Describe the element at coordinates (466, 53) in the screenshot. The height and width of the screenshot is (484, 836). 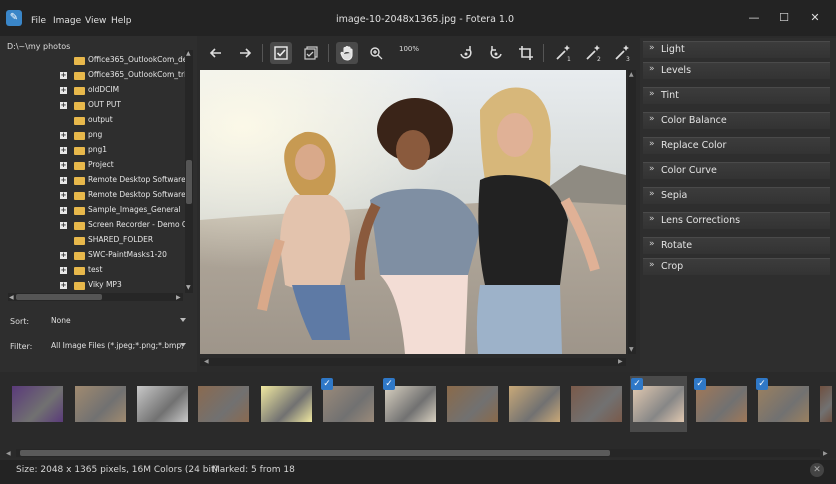
I see `rotate-left-icon` at that location.